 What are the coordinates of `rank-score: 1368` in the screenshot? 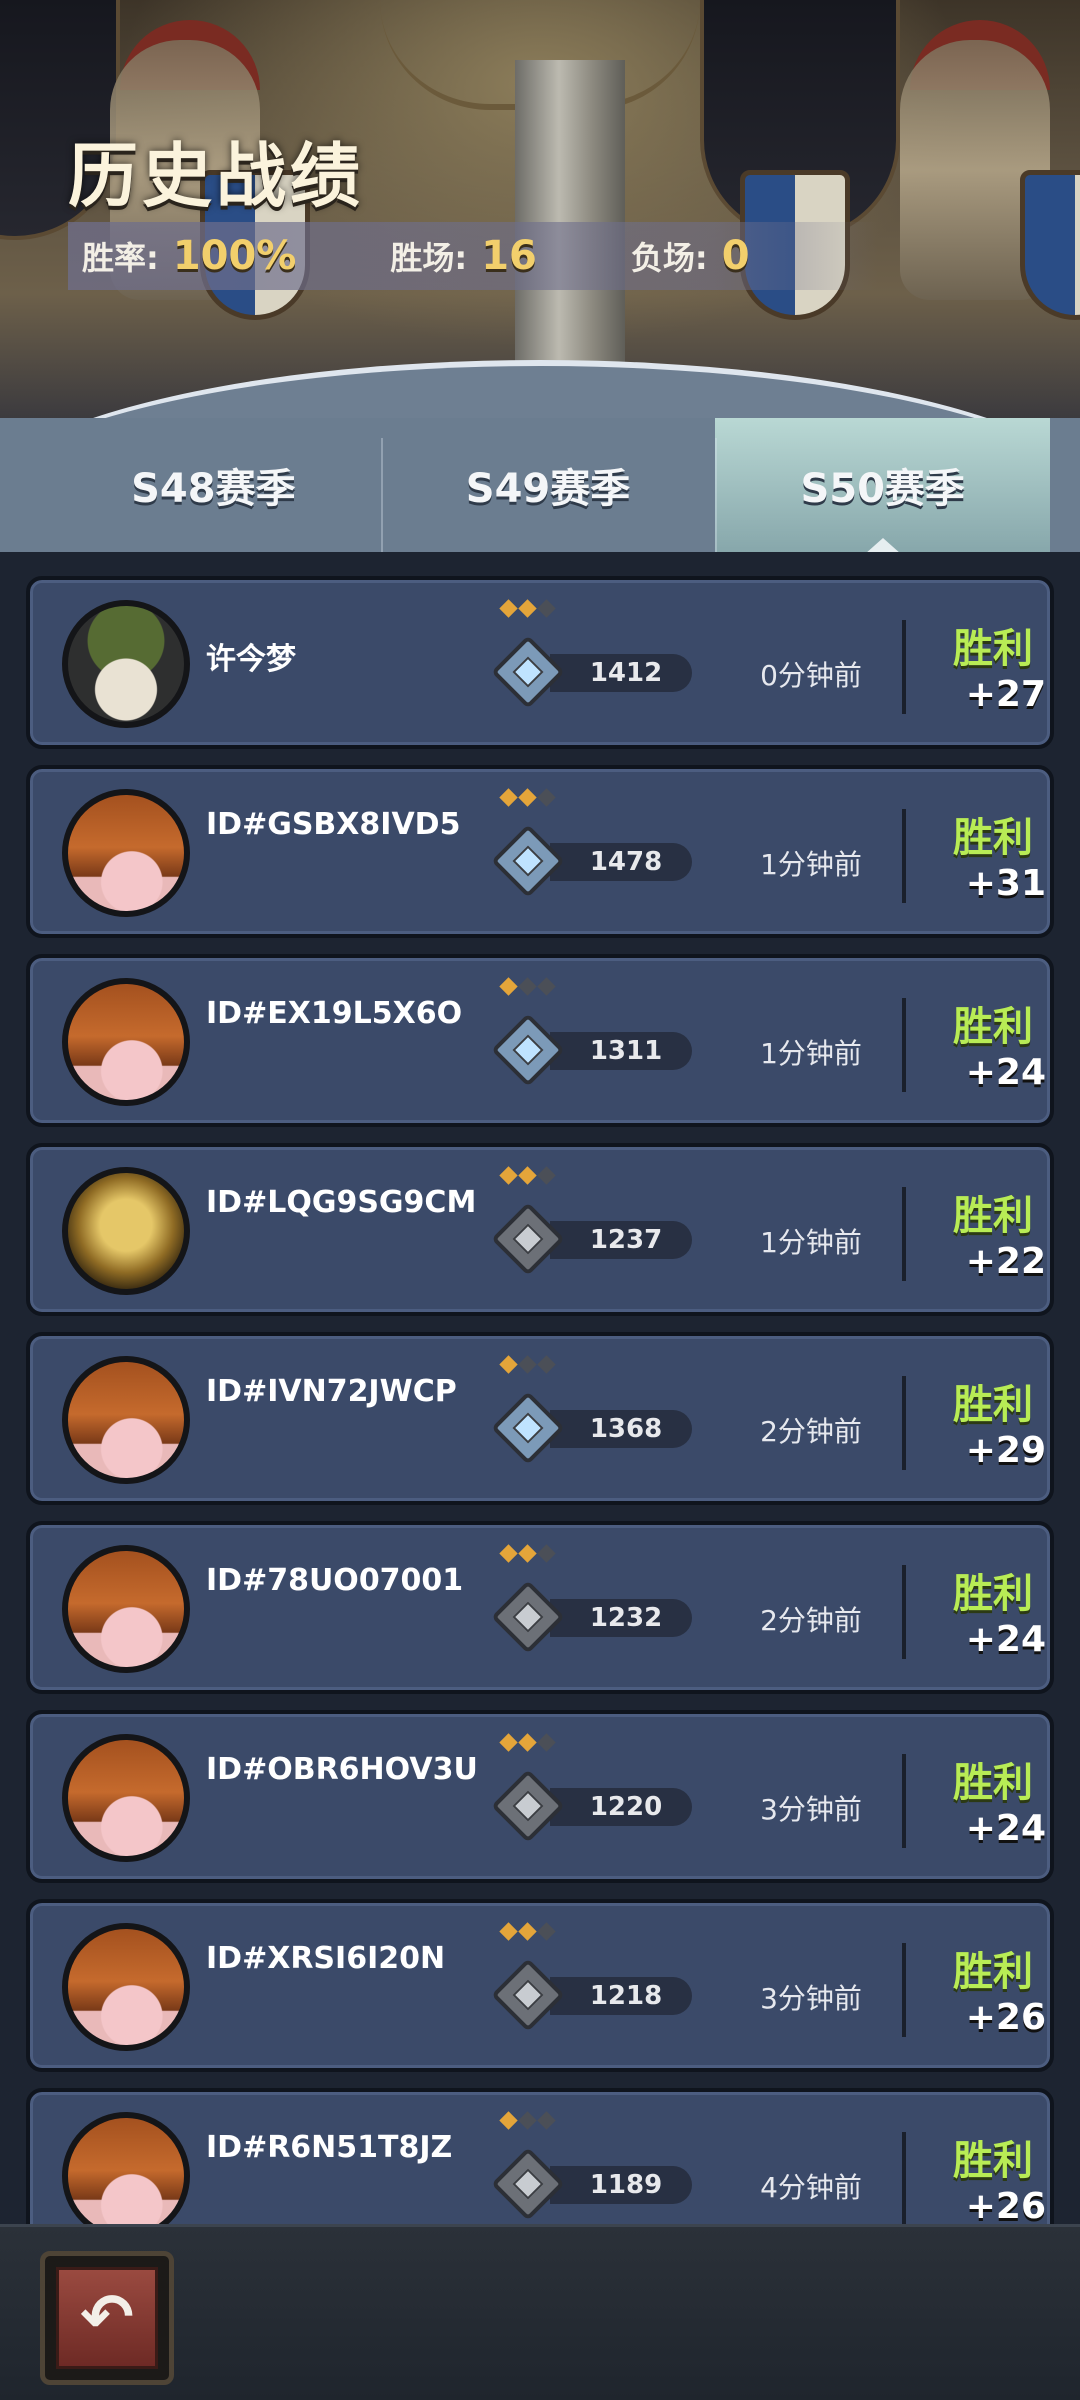 It's located at (621, 1429).